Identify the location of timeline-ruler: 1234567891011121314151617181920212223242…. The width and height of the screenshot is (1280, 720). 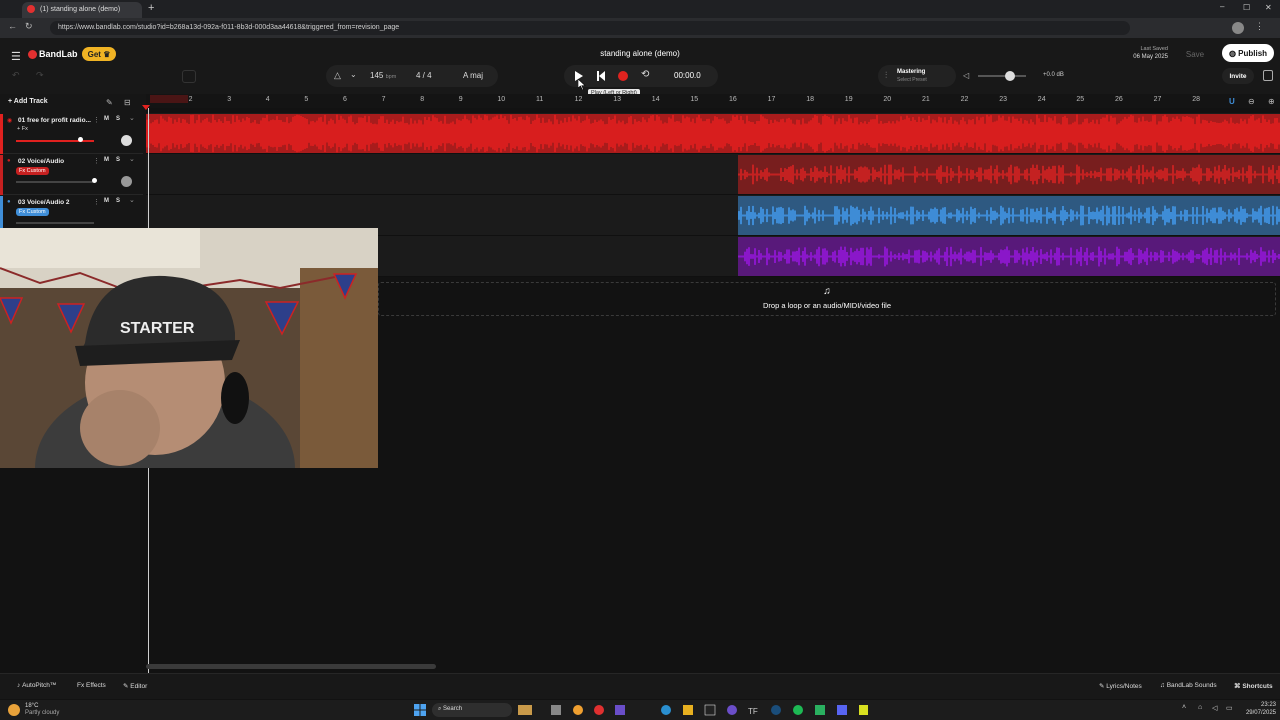
(713, 101).